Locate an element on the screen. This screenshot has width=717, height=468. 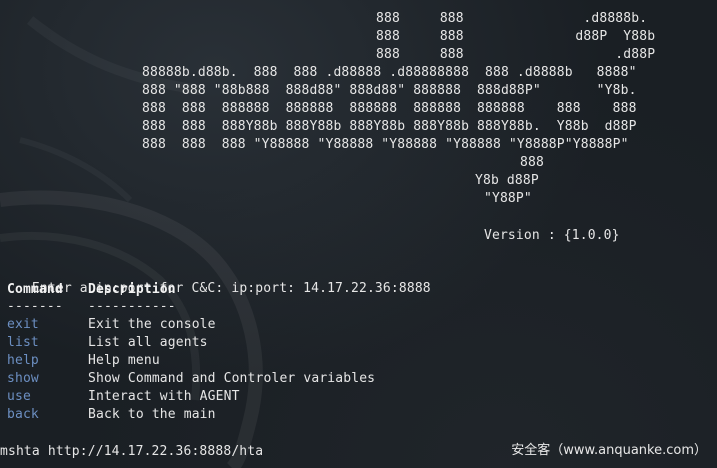
description-help: Help menu is located at coordinates (124, 360).